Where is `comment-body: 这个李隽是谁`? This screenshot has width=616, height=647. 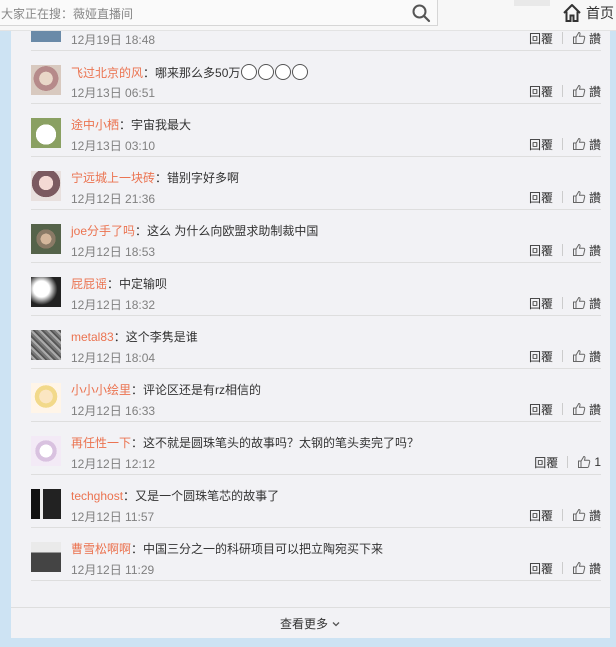 comment-body: 这个李隽是谁 is located at coordinates (161, 337).